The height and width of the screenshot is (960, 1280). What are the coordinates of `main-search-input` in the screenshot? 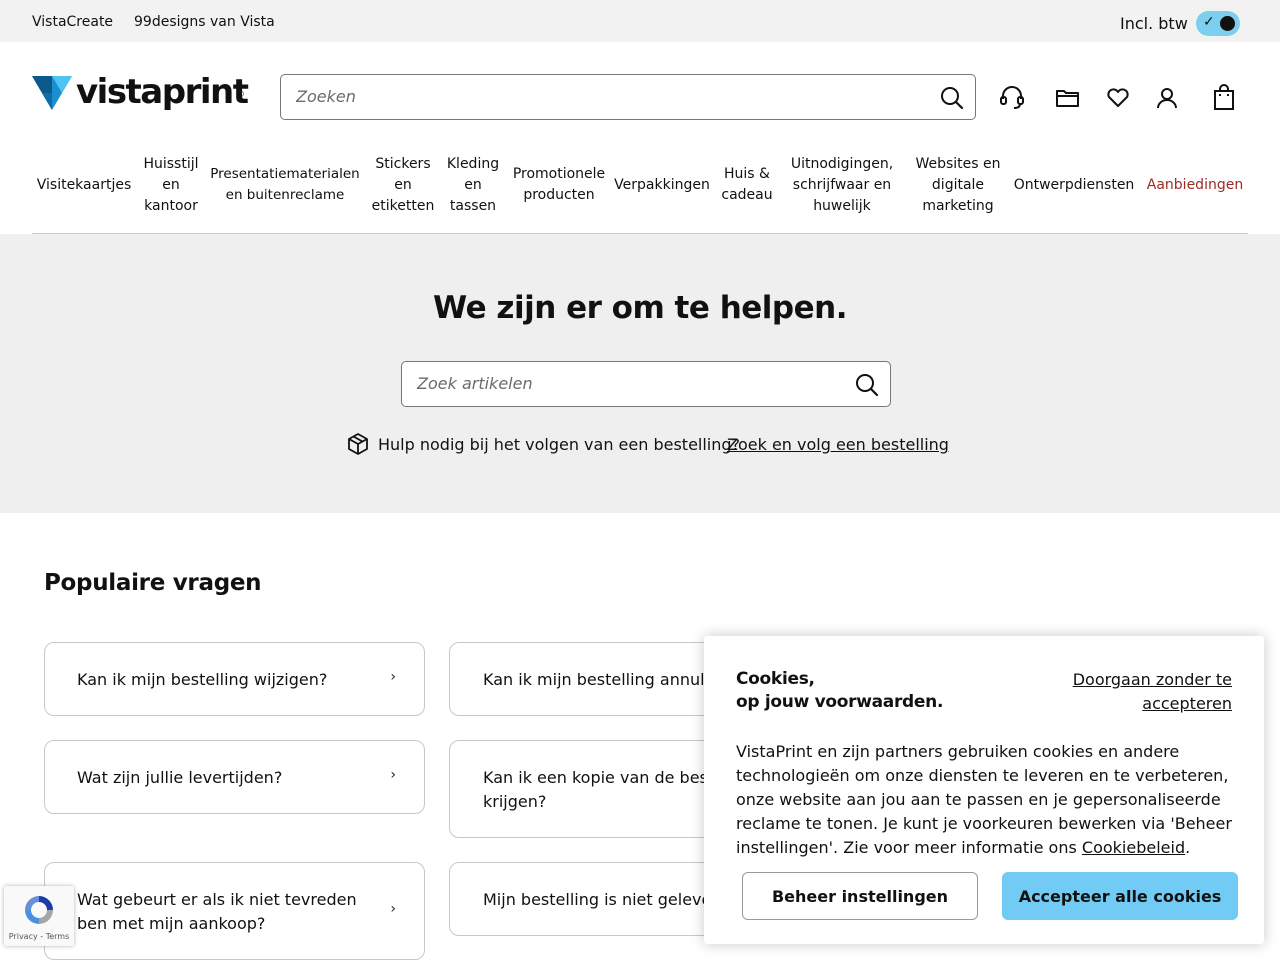 It's located at (596, 96).